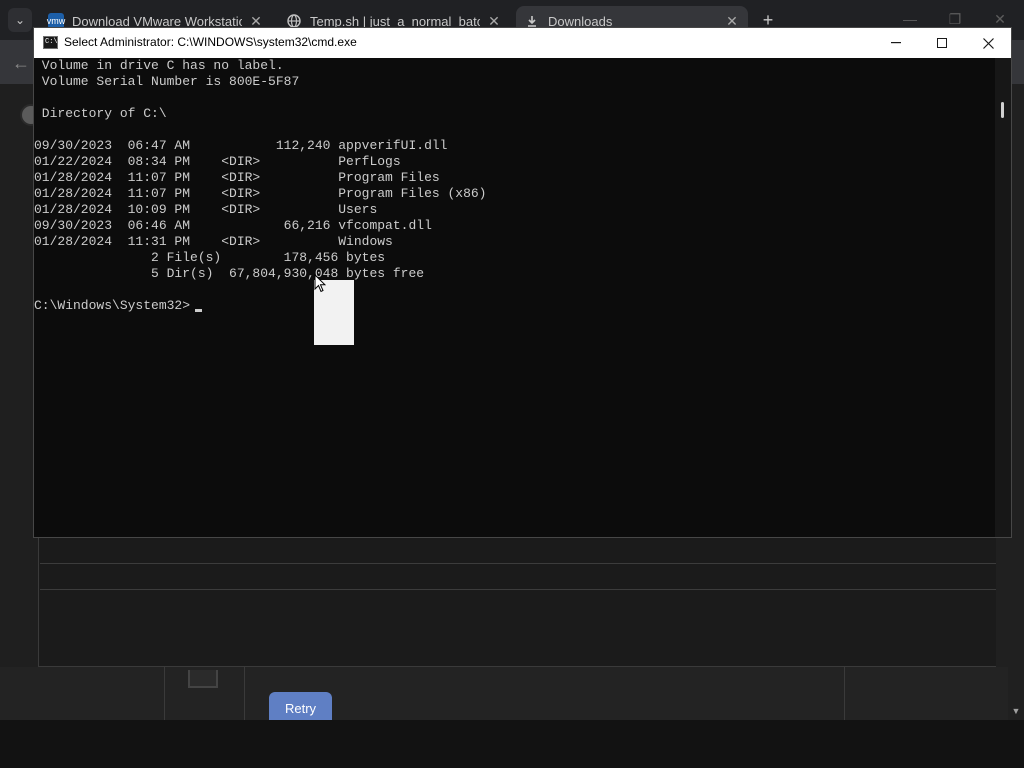 The image size is (1024, 768). I want to click on console-line: Volume Serial Number is 800E-5F87, so click(167, 81).